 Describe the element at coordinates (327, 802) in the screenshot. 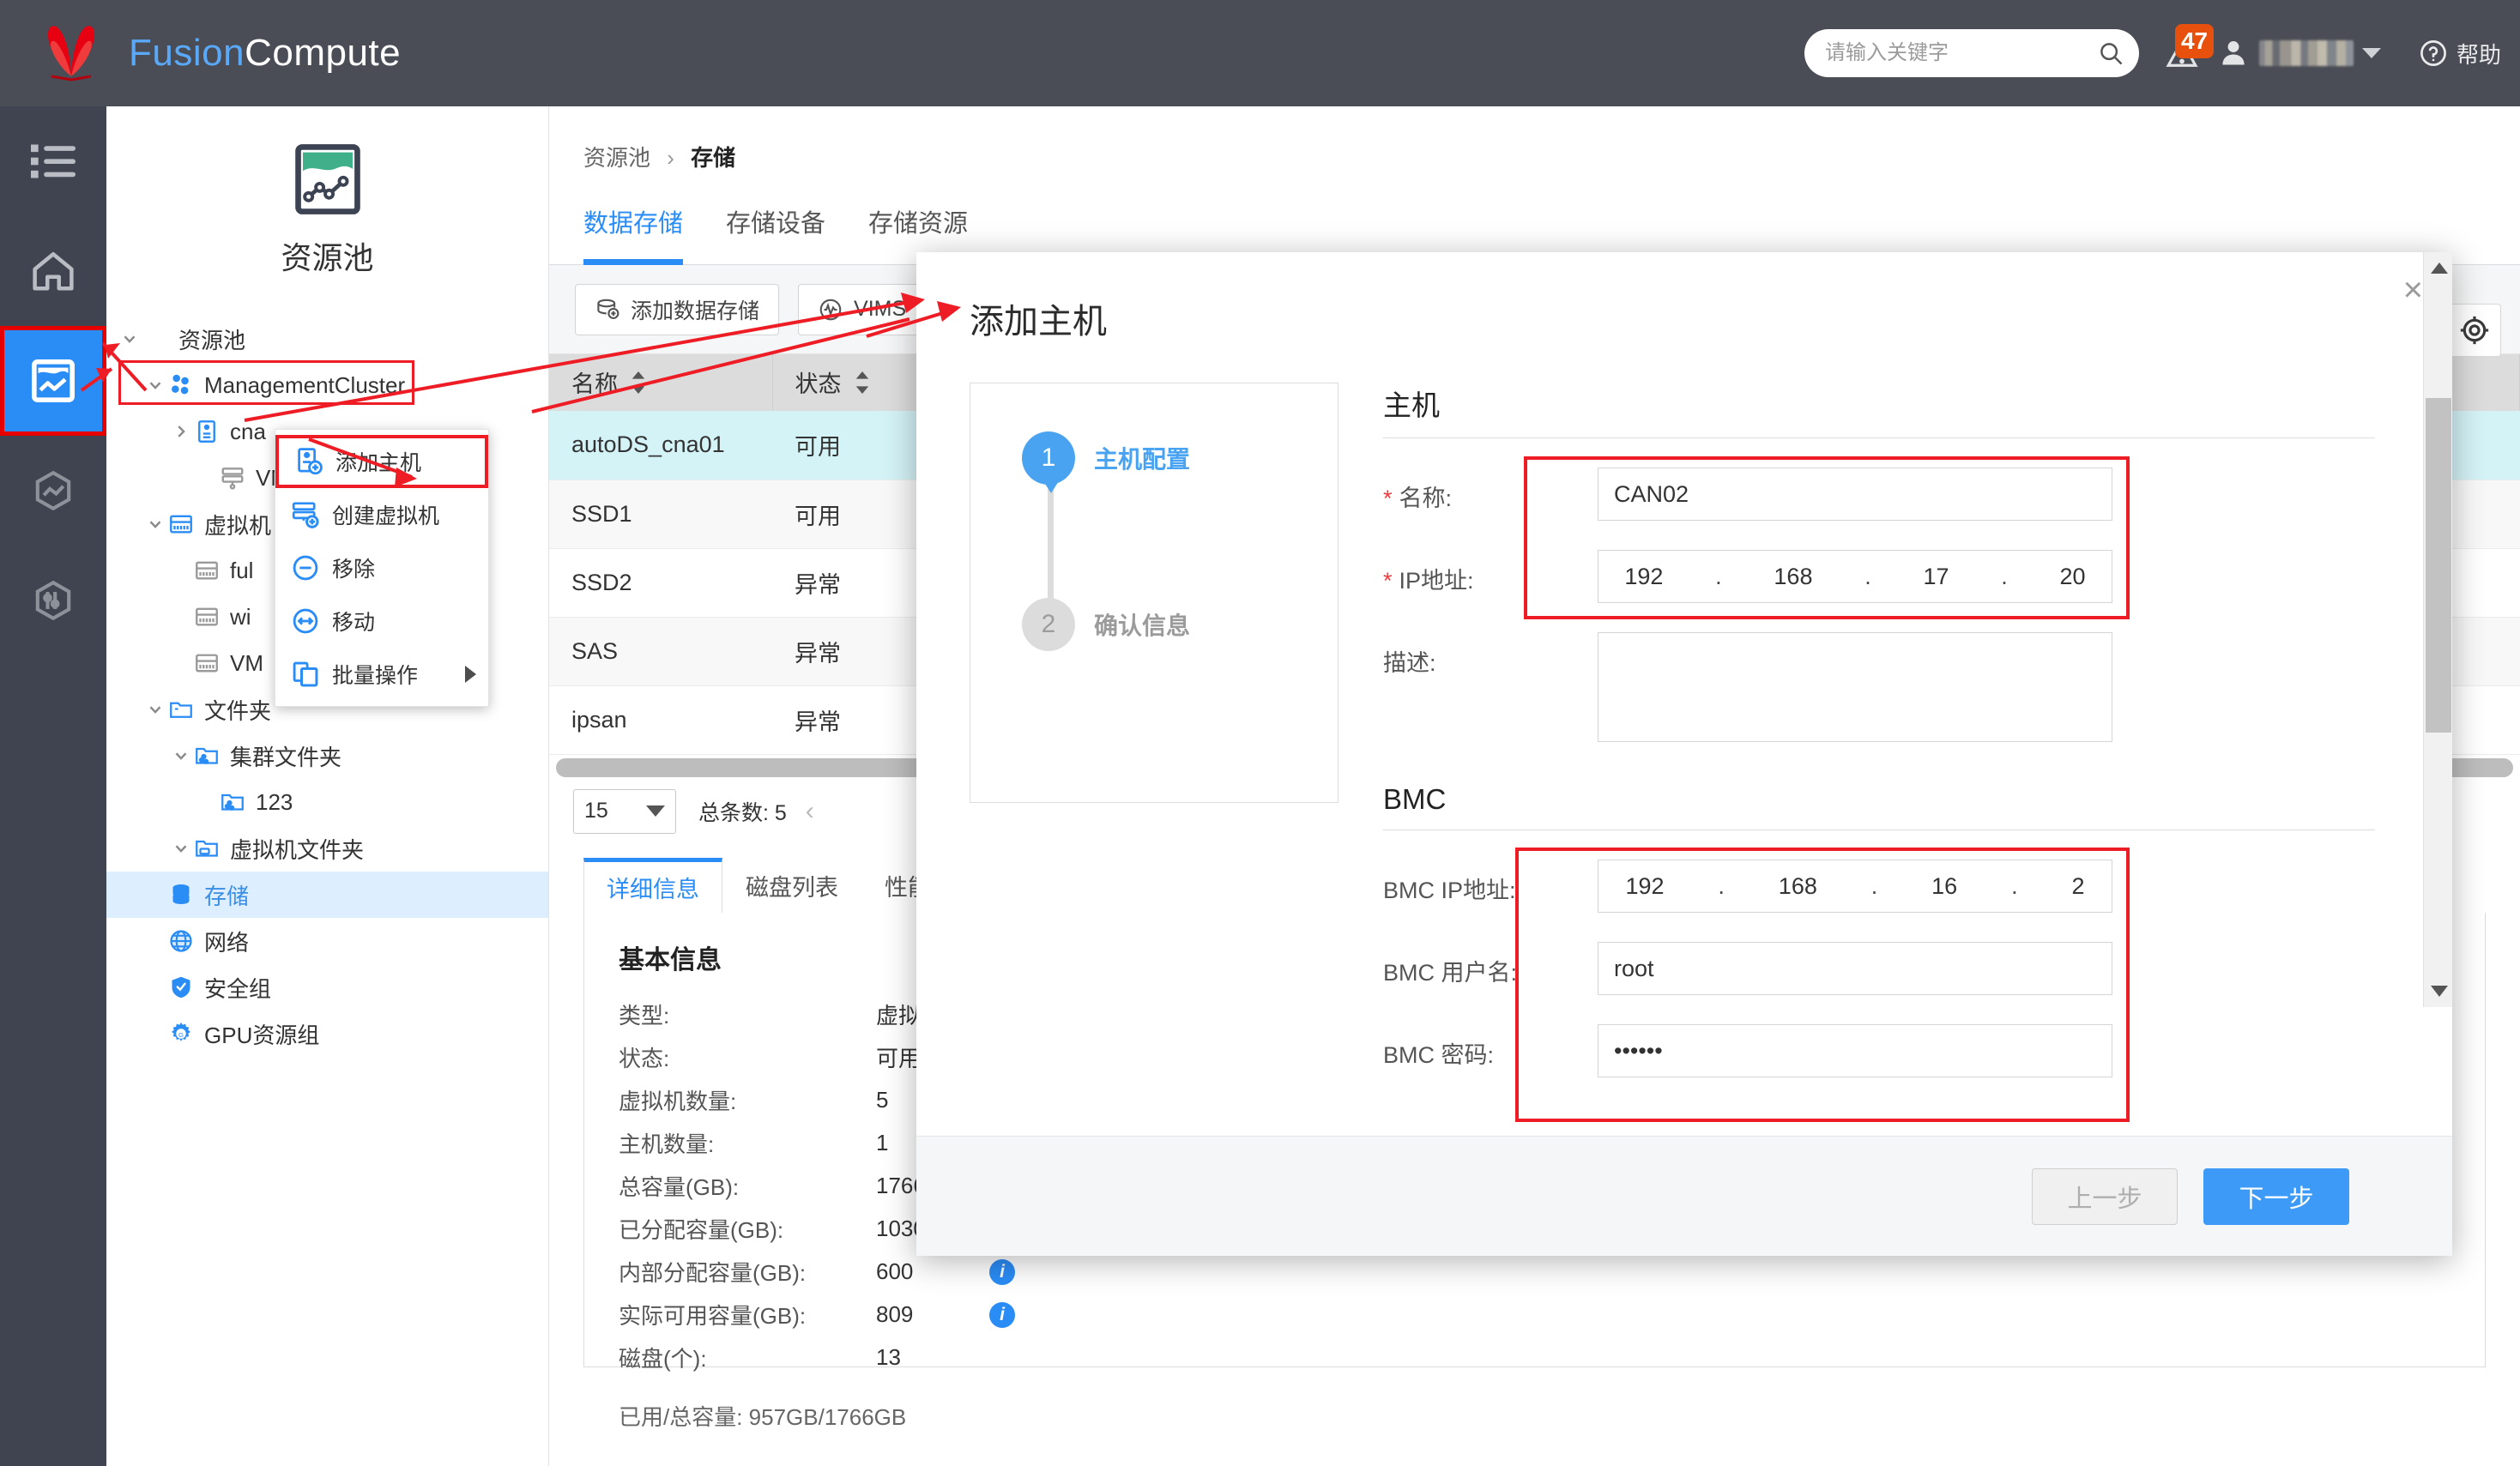

I see `tree-item-123: 123` at that location.